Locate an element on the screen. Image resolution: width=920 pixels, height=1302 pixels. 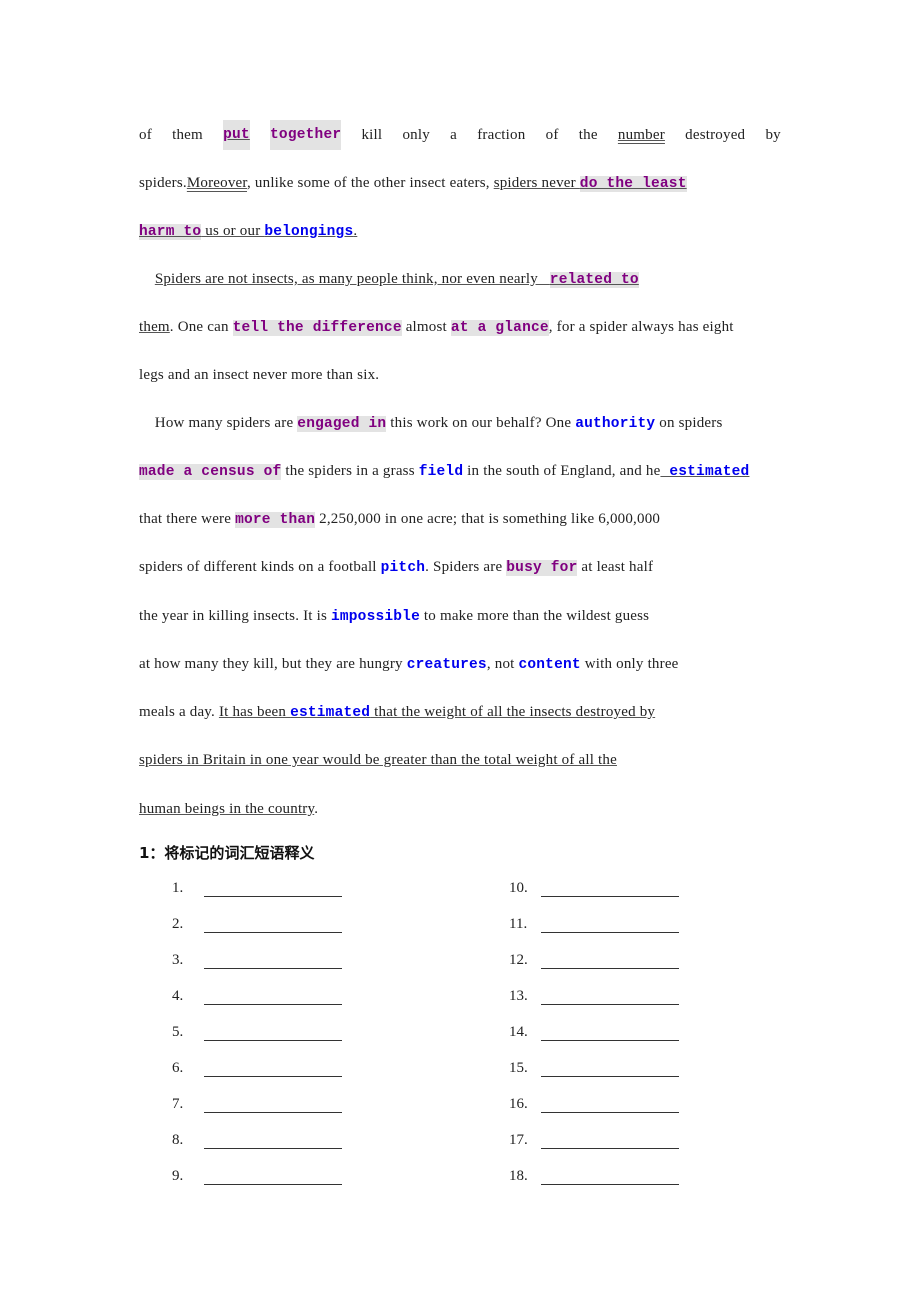
passage-line: legs and an insect never more than six. is located at coordinates (259, 375).